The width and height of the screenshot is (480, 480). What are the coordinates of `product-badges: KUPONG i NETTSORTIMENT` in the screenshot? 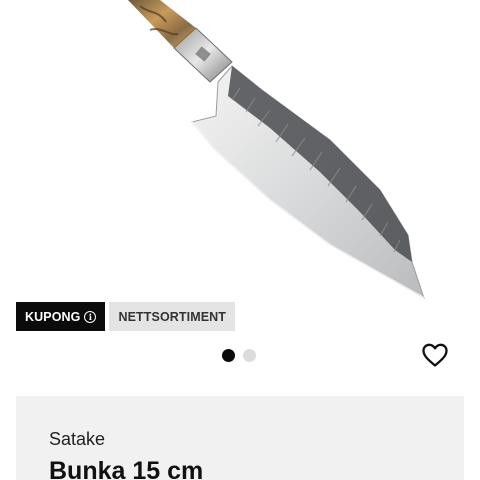 It's located at (126, 316).